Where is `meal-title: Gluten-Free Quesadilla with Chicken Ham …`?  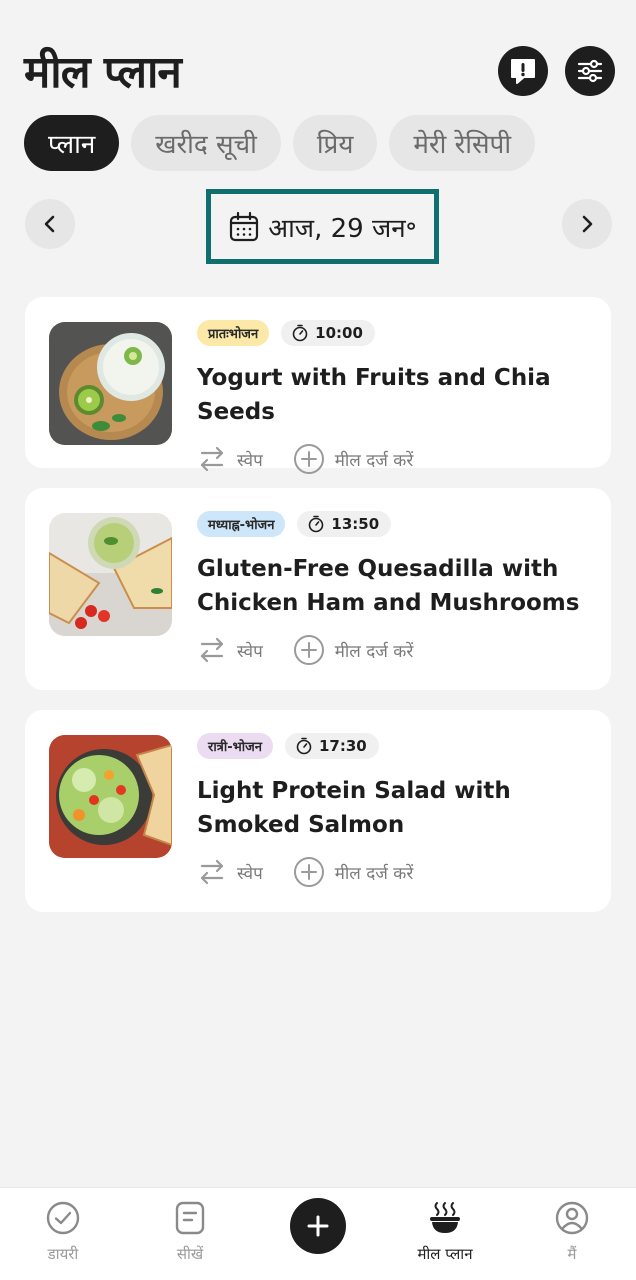
meal-title: Gluten-Free Quesadilla with Chicken Ham … is located at coordinates (394, 586).